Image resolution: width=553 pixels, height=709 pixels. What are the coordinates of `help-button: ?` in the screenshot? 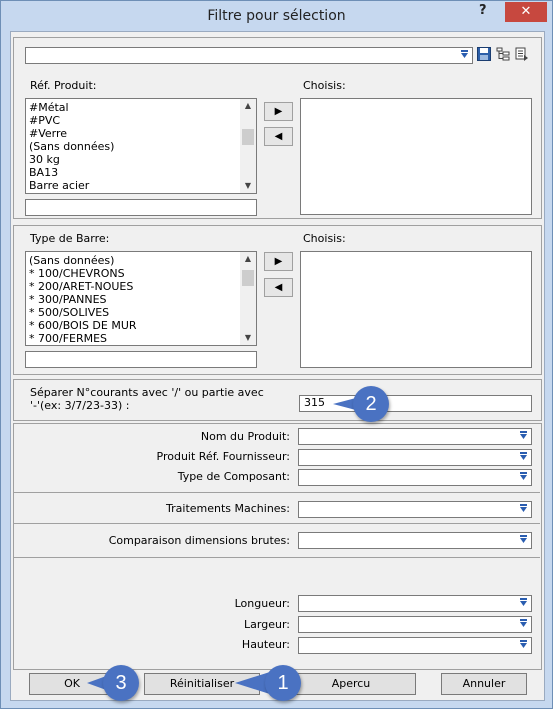 It's located at (483, 10).